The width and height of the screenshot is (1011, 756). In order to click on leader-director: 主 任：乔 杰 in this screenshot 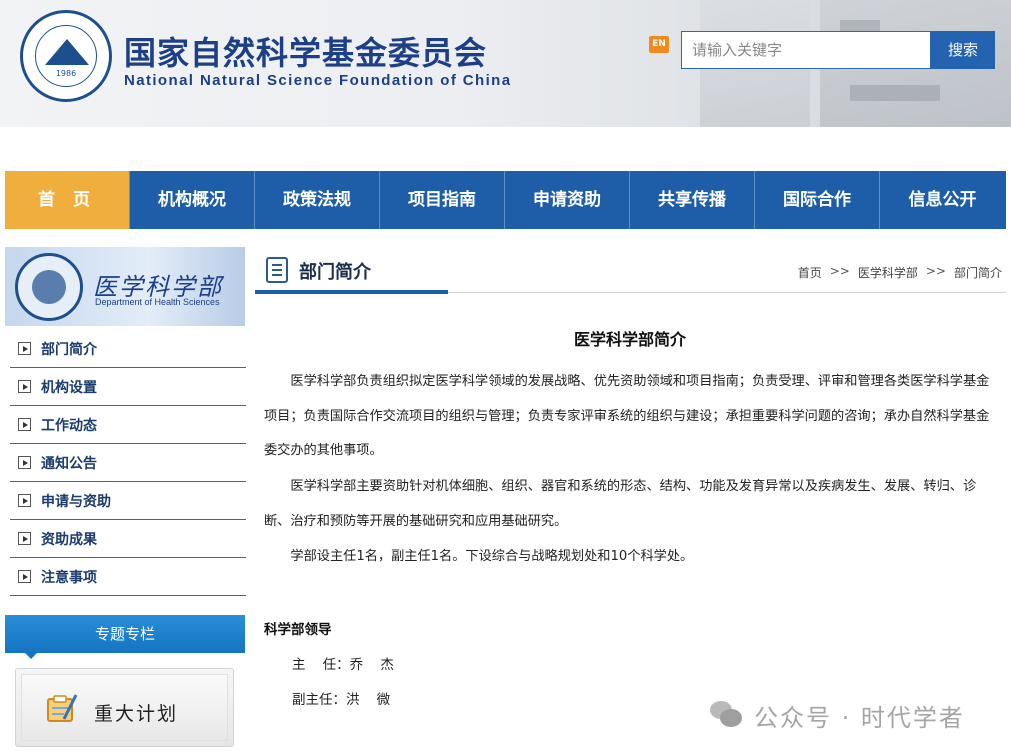, I will do `click(343, 665)`.